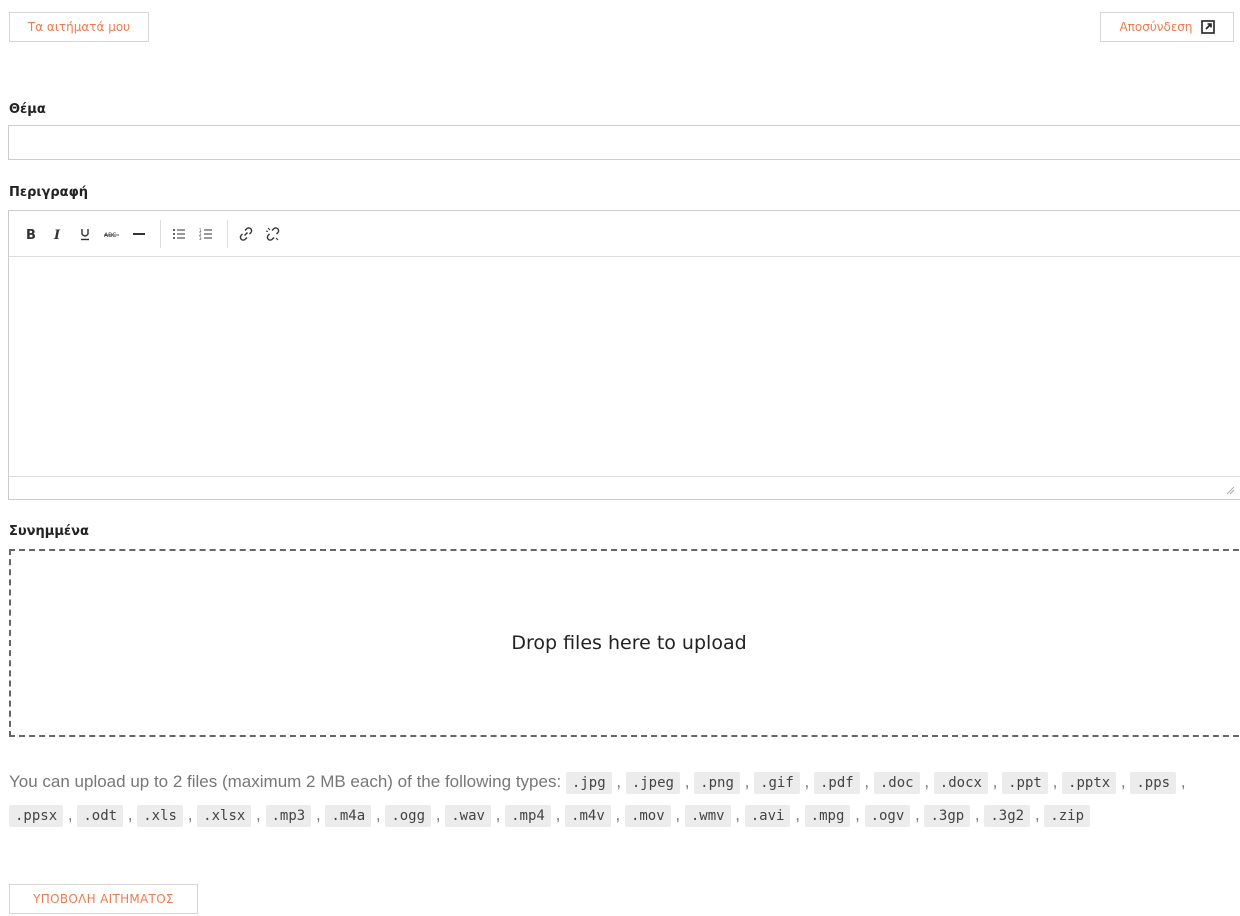 Image resolution: width=1240 pixels, height=916 pixels. I want to click on underline-icon, so click(85, 234).